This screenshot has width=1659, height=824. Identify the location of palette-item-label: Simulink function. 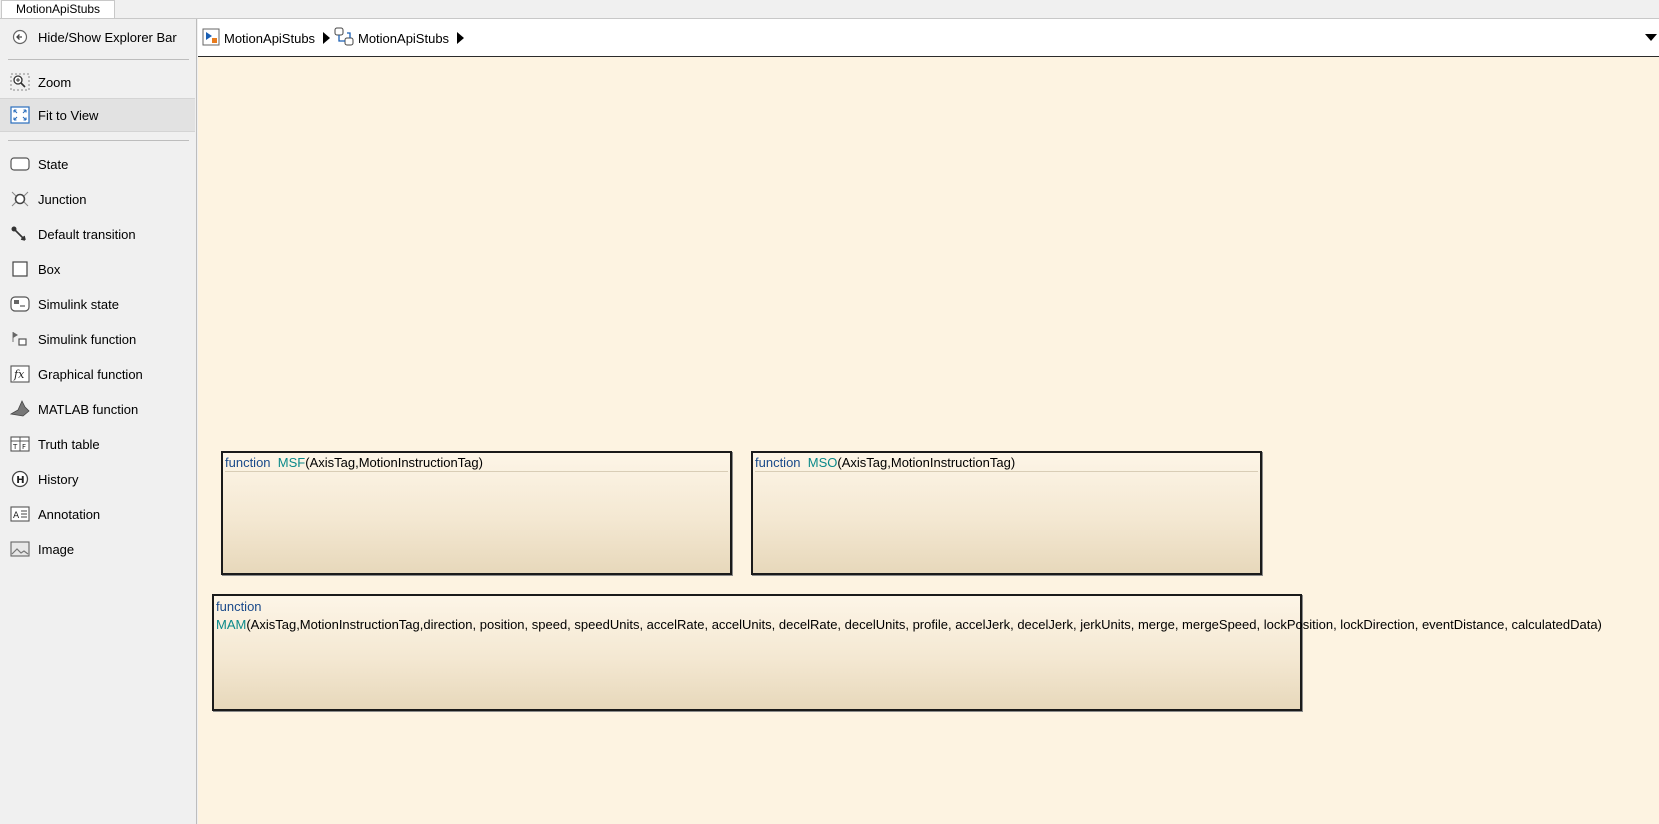
(87, 339).